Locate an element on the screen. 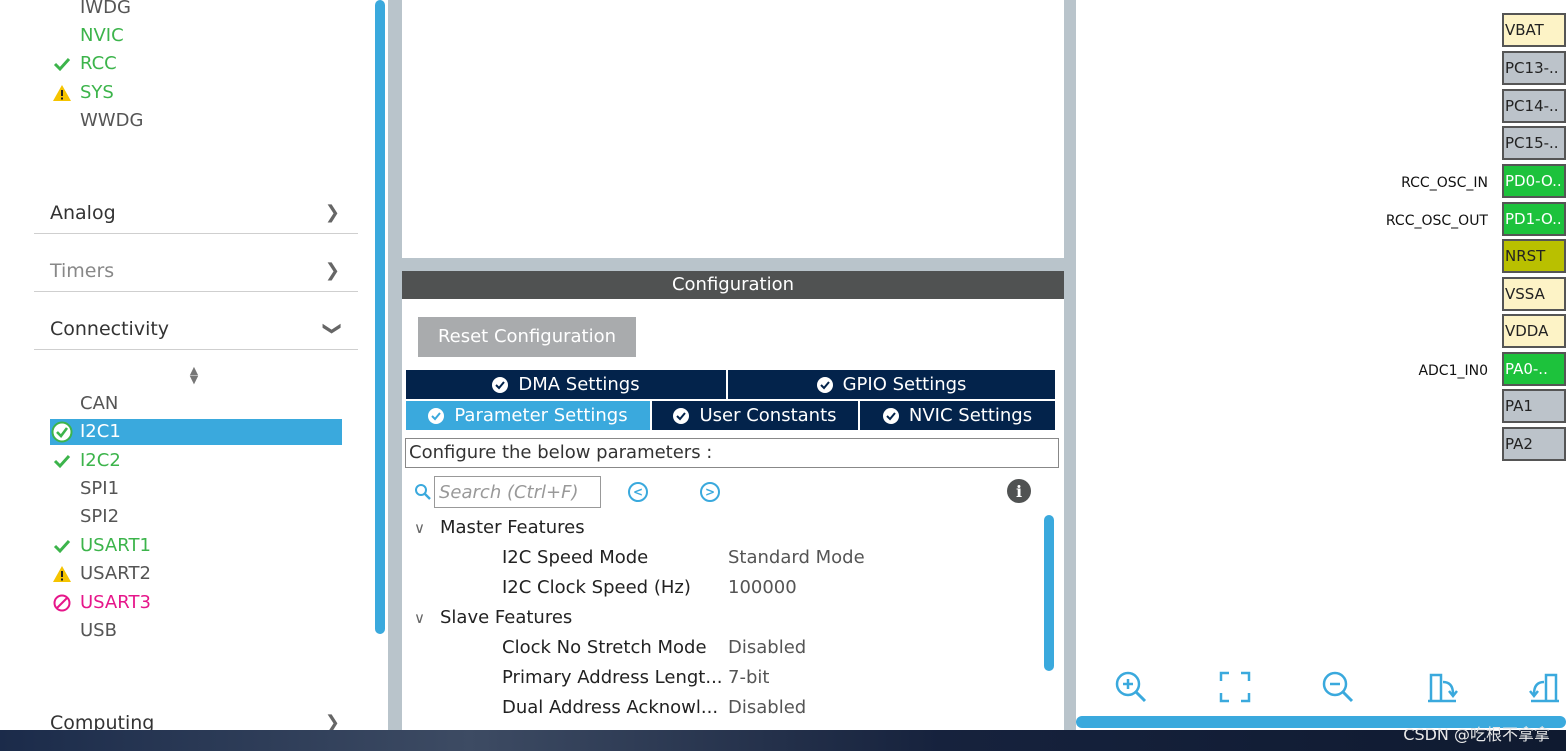 This screenshot has height=751, width=1566. tab-gpio-settings: GPIO Settings is located at coordinates (891, 384).